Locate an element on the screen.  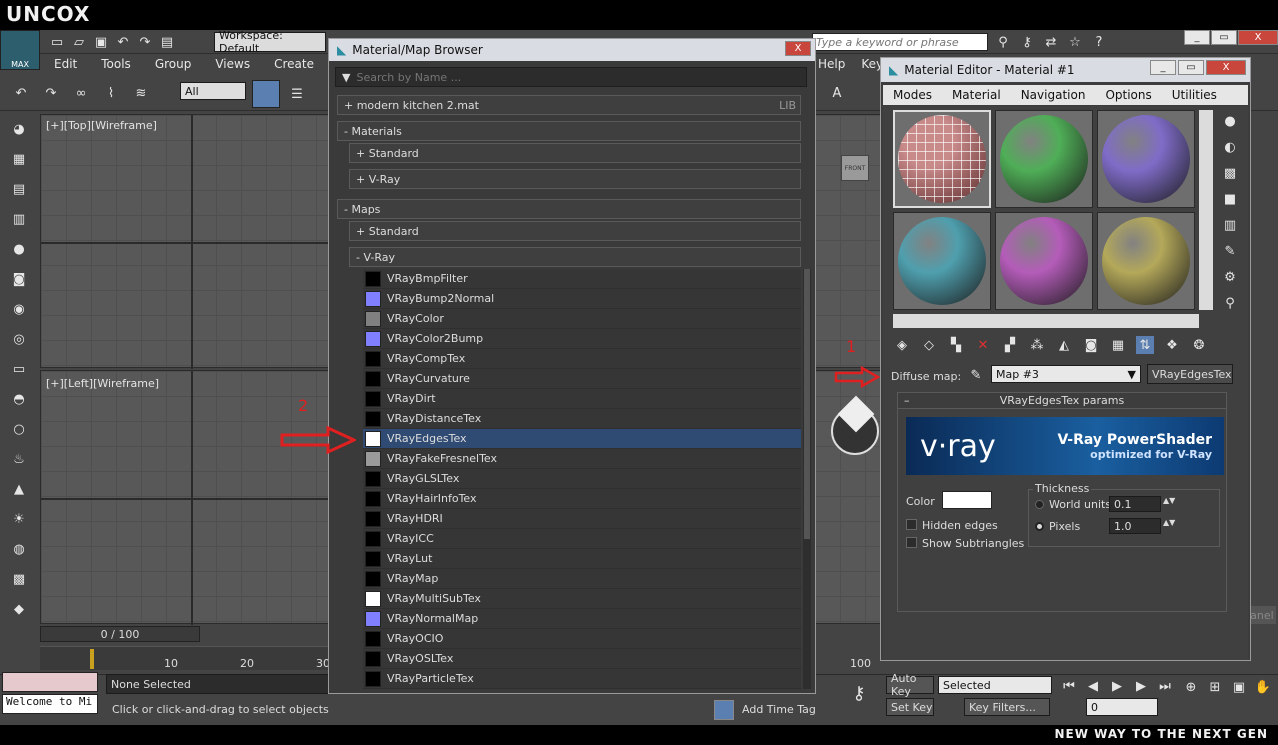
show-end-result-icon: ⇅ is located at coordinates (1145, 345).